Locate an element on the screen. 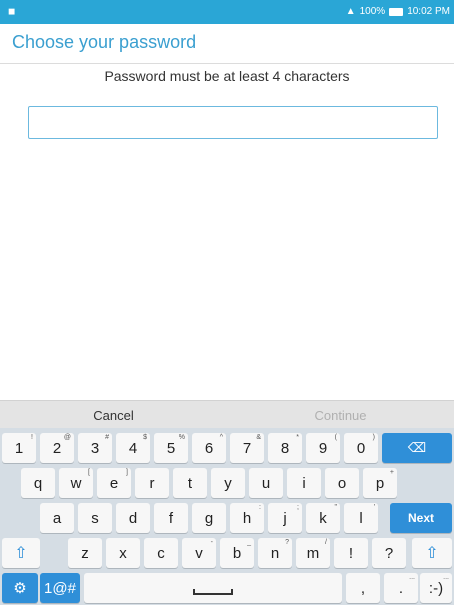 Image resolution: width=454 pixels, height=605 pixels. key-i-label: i is located at coordinates (304, 483).